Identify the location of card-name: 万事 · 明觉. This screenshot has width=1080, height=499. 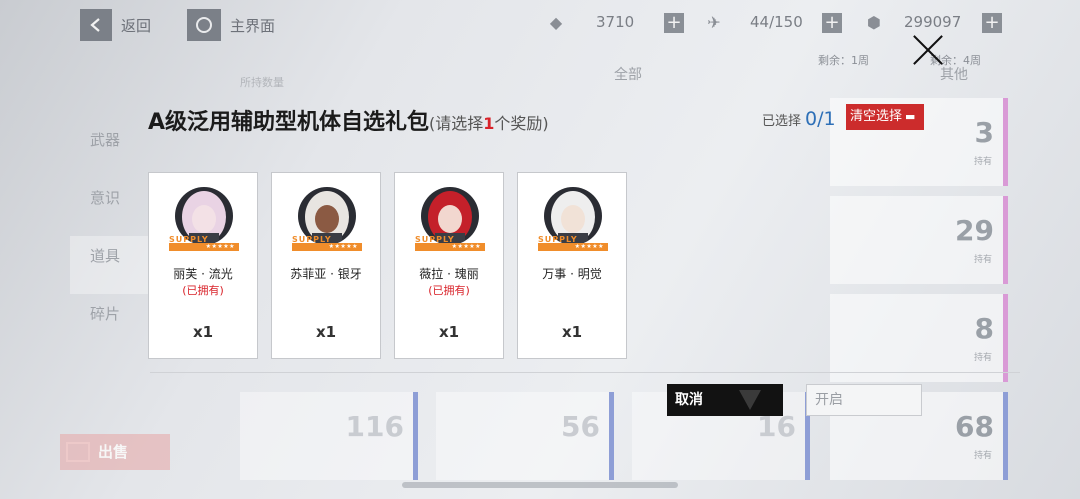
(572, 274).